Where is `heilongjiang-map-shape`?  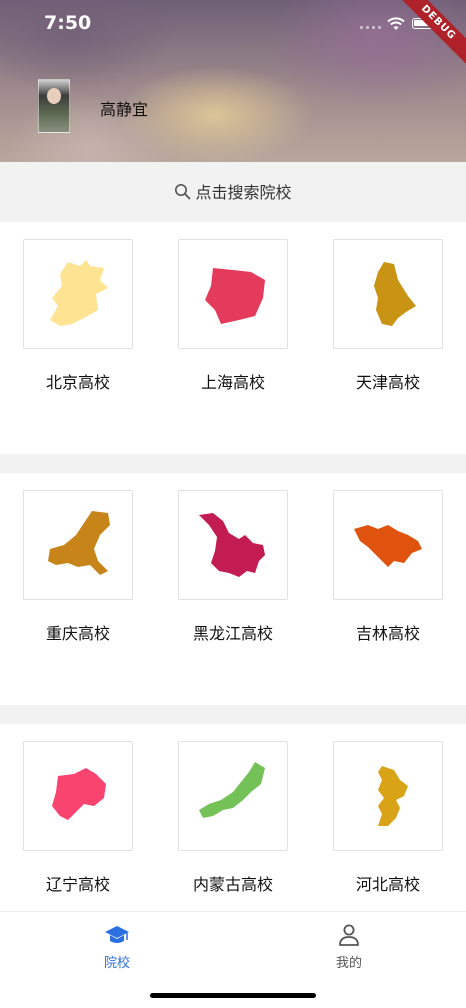
heilongjiang-map-shape is located at coordinates (232, 545).